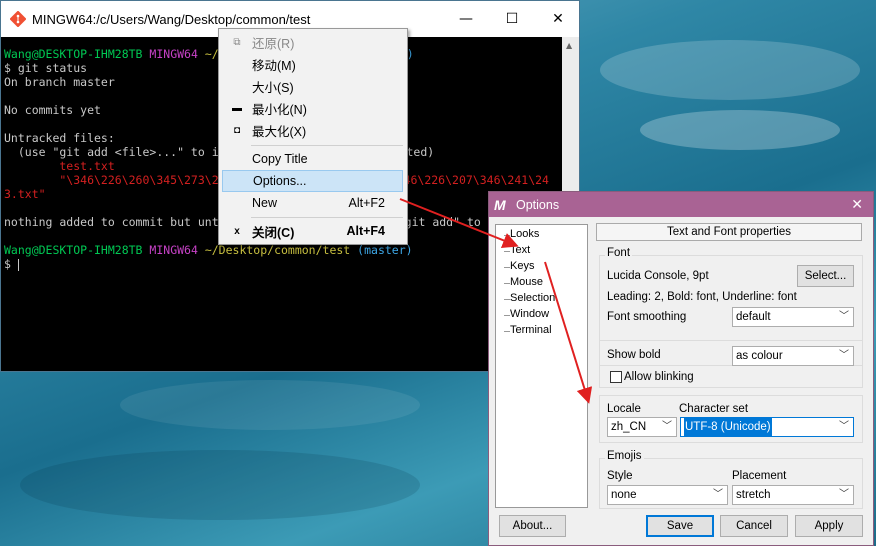 Image resolution: width=876 pixels, height=546 pixels. What do you see at coordinates (520, 250) in the screenshot?
I see `tree-item-text: Text` at bounding box center [520, 250].